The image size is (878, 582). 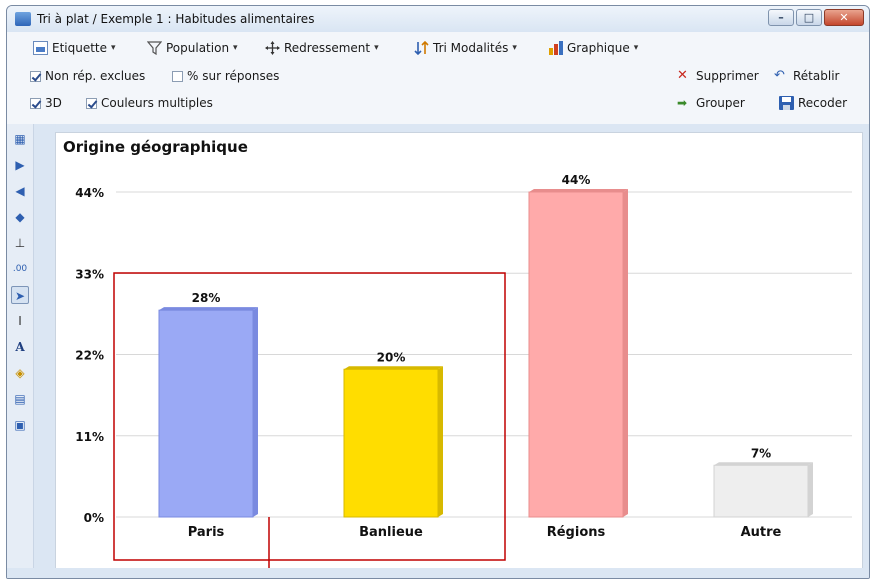 I want to click on y-tick-label: 33%, so click(x=89, y=274).